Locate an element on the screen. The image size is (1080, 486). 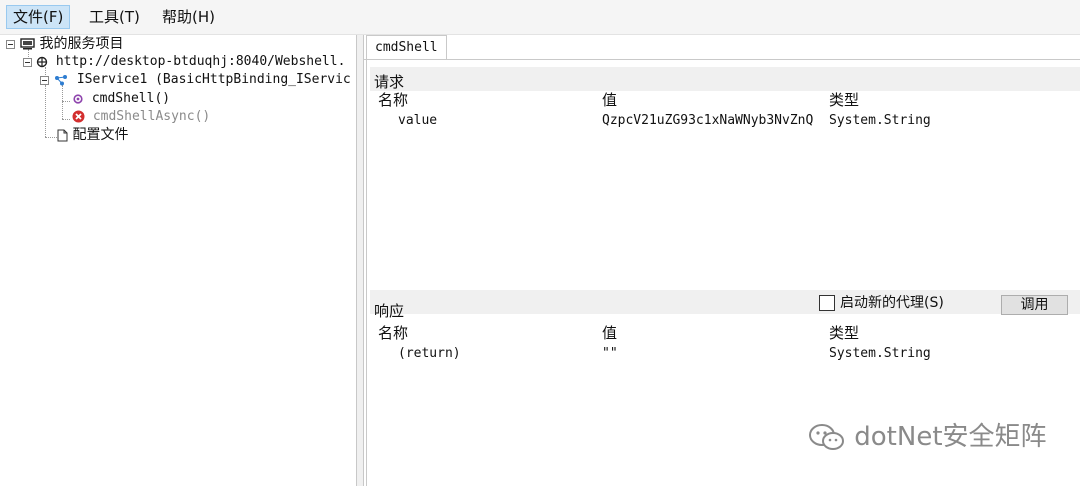
tab-label: cmdShell is located at coordinates (406, 47).